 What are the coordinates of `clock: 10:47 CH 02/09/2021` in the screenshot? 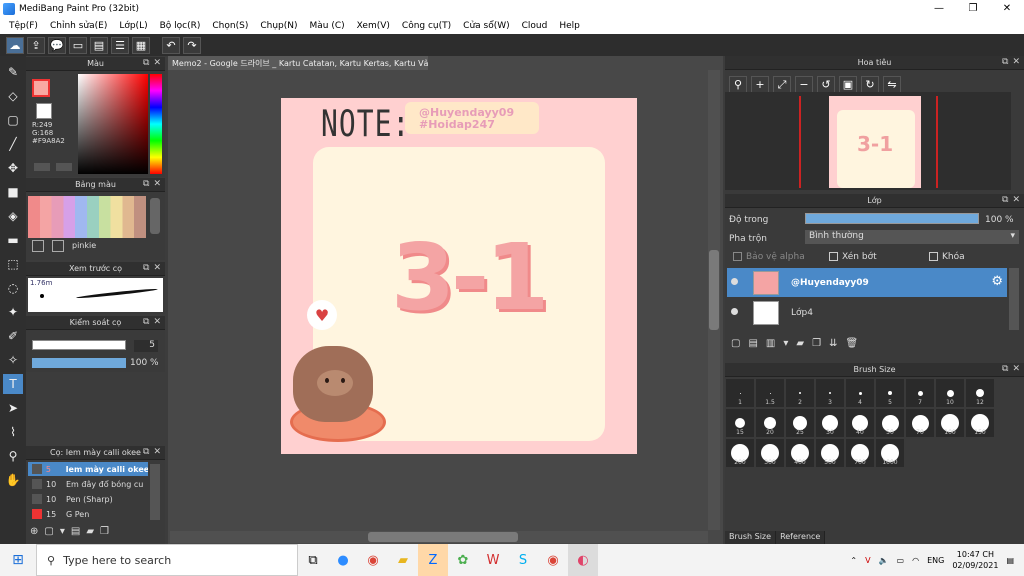 It's located at (975, 560).